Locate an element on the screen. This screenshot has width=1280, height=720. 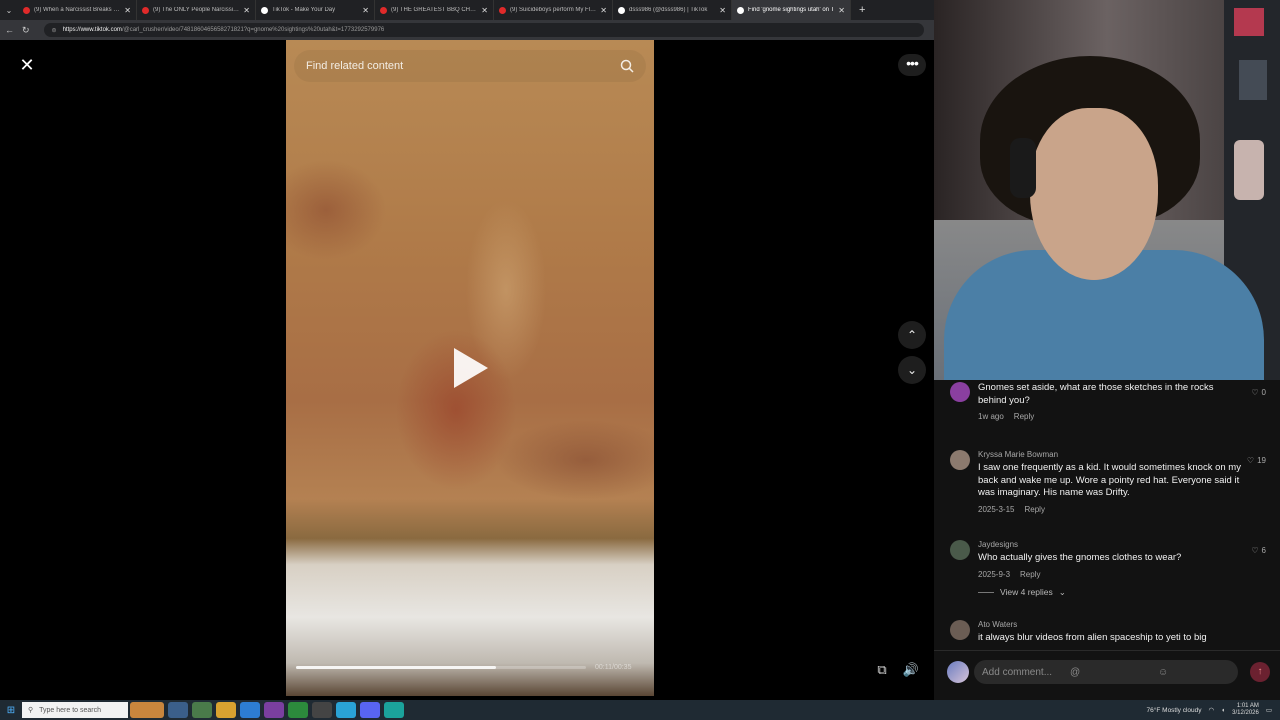
tab-title: (9) The ONLY People Narcissists is located at coordinates (196, 10).